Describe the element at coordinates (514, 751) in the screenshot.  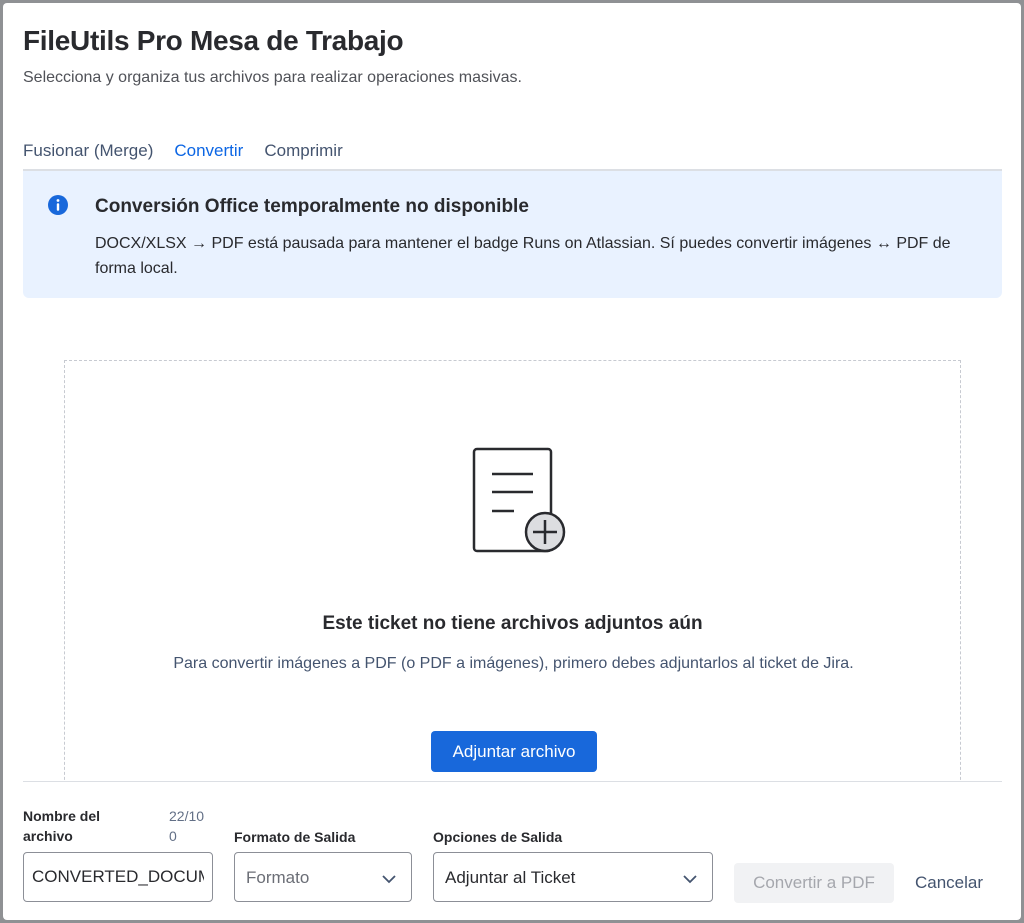
I see `attach-file-button: Adjuntar archivo` at that location.